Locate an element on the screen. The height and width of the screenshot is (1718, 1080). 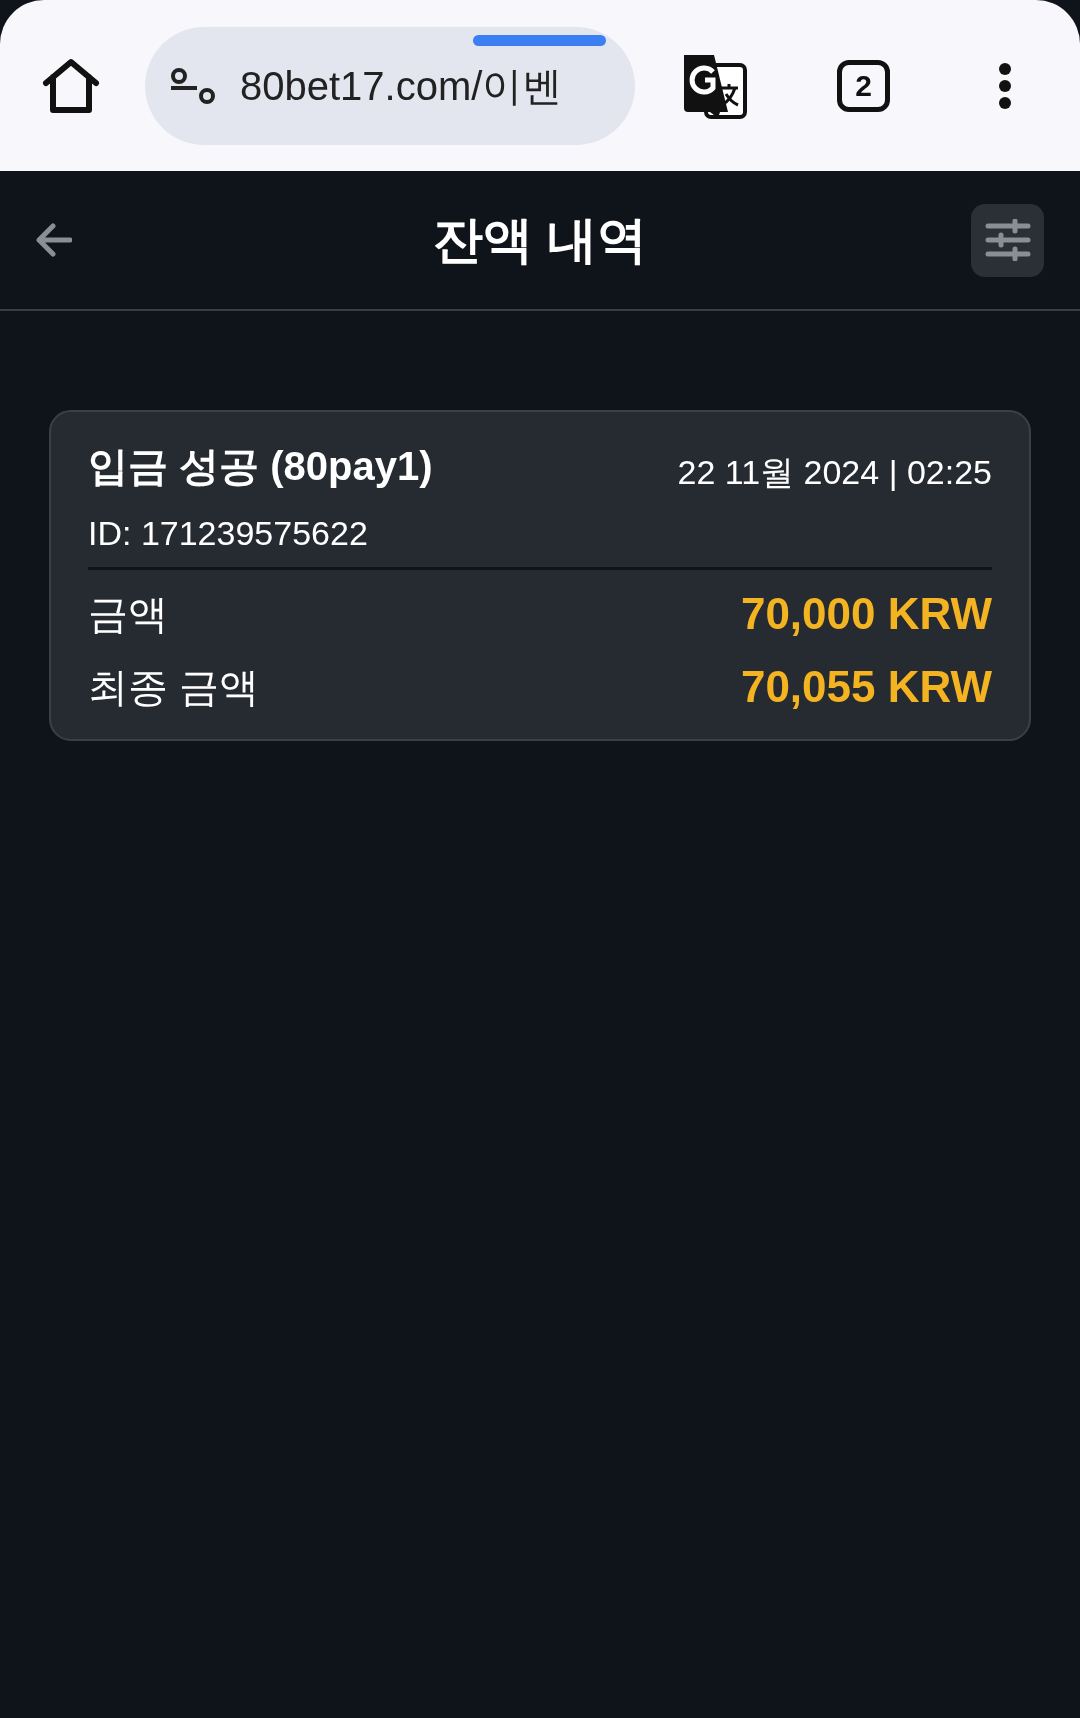
tune-icon is located at coordinates (193, 85).